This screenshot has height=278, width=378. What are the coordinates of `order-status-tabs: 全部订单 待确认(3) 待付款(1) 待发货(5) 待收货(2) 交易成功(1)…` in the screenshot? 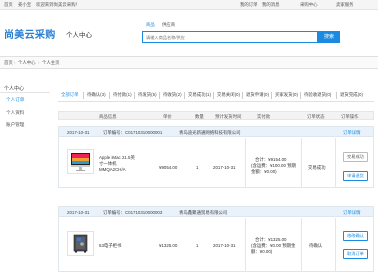 It's located at (216, 96).